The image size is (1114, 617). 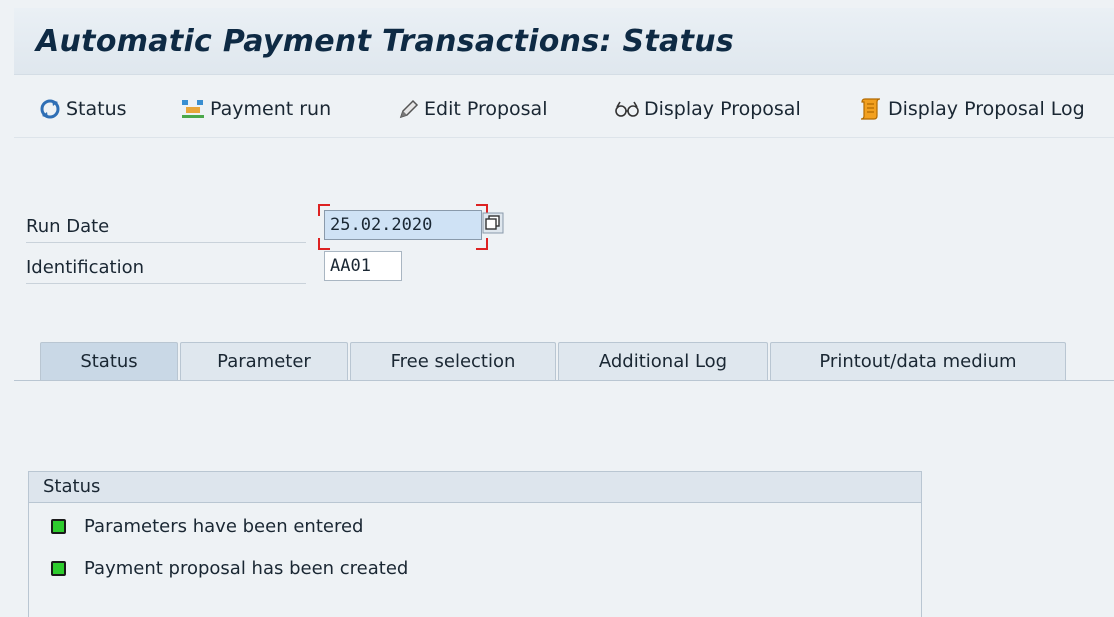 I want to click on display-proposal-button: Display Proposal, so click(x=707, y=109).